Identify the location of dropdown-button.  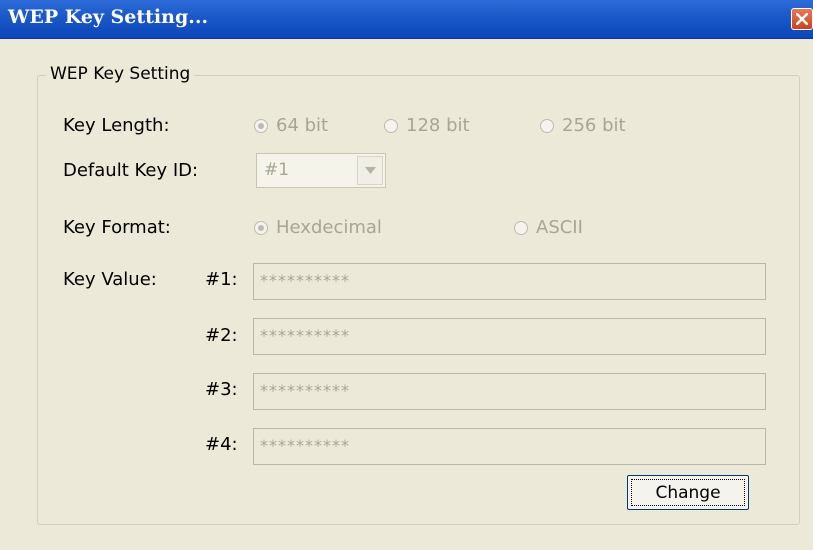
(370, 170).